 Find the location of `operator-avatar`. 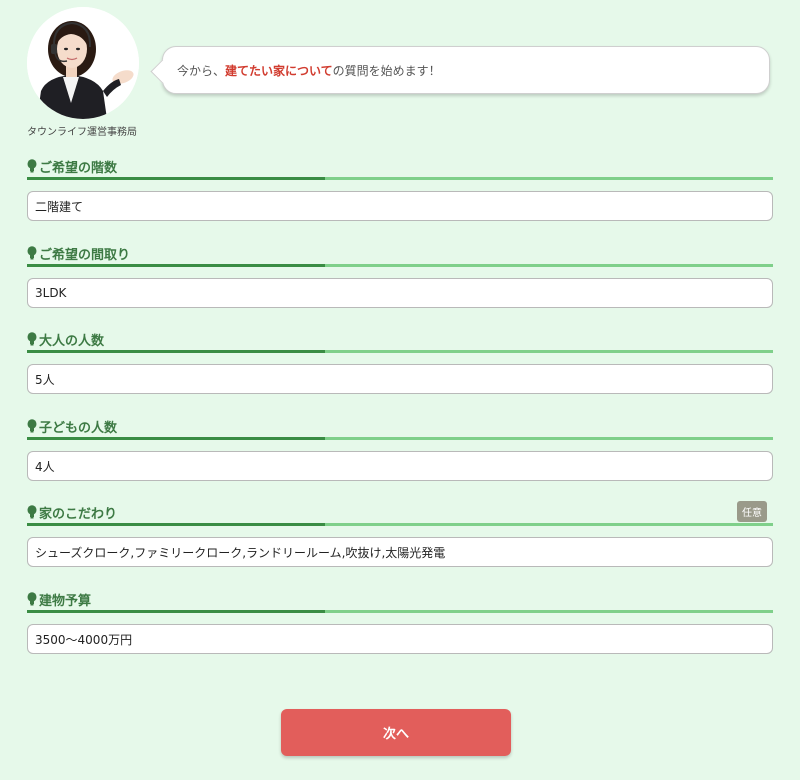

operator-avatar is located at coordinates (83, 63).